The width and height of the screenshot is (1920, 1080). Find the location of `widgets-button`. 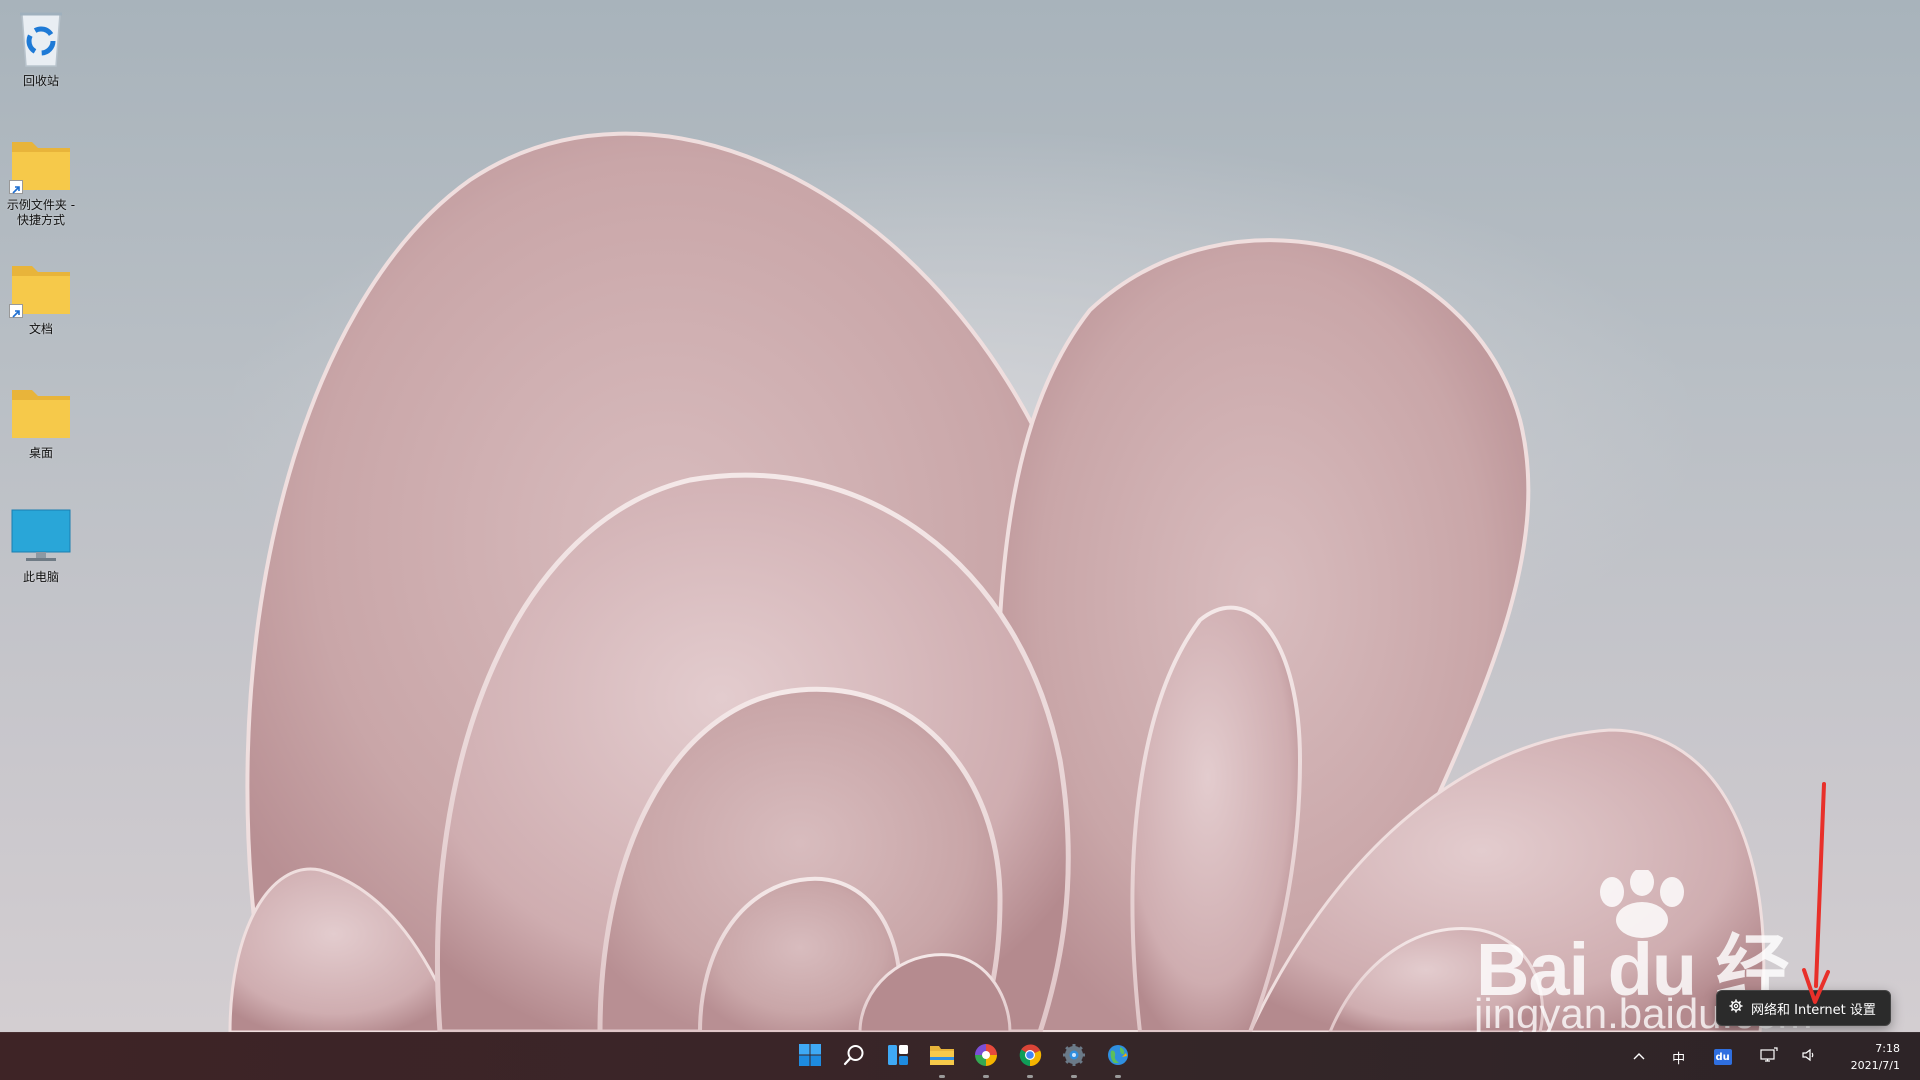

widgets-button is located at coordinates (898, 1056).